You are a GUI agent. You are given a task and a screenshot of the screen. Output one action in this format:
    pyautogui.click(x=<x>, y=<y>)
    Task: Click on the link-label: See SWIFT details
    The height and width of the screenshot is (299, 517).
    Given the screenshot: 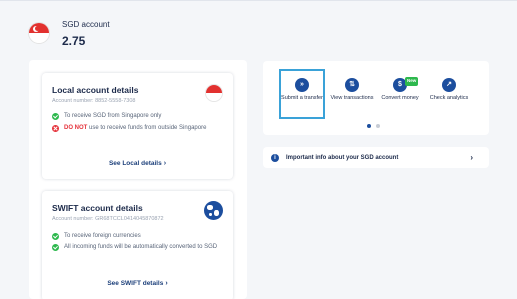 What is the action you would take?
    pyautogui.click(x=135, y=283)
    